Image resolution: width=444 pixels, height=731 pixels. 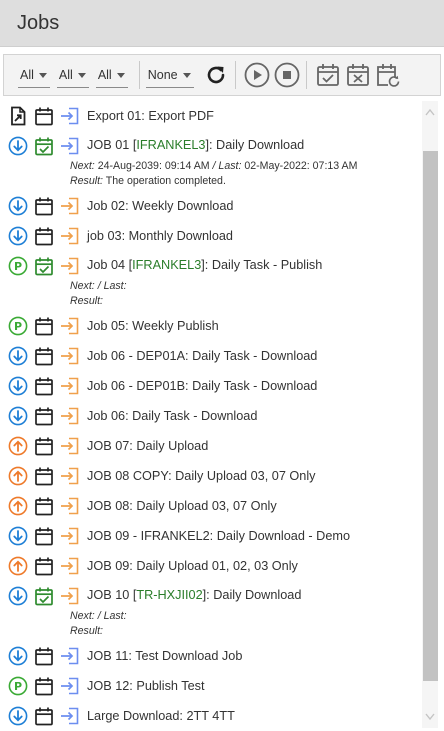 I want to click on job-title: Job 06 - DEP01A: Daily Task - Download, so click(x=202, y=356).